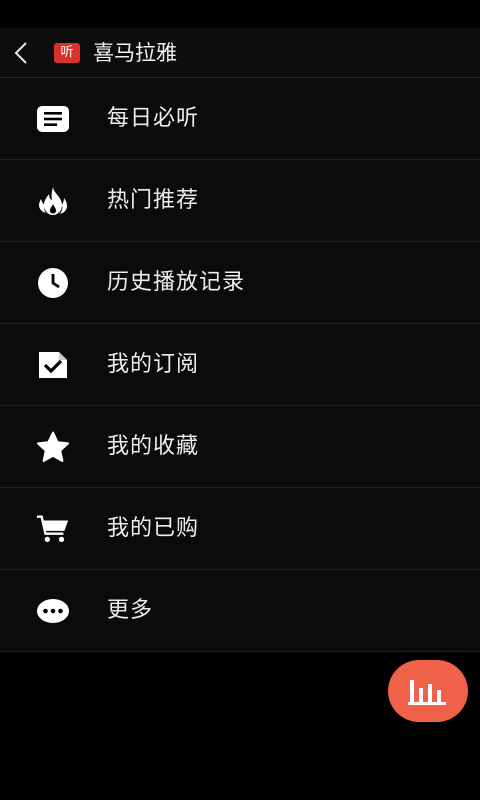 This screenshot has height=800, width=480. I want to click on subscription-check-icon, so click(53, 365).